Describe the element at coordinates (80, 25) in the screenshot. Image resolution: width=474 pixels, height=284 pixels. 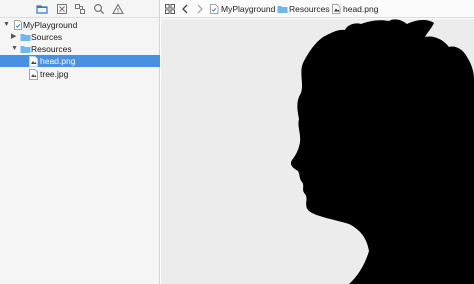
I see `tree-item-myplayground: ▼ MyPlayground` at that location.